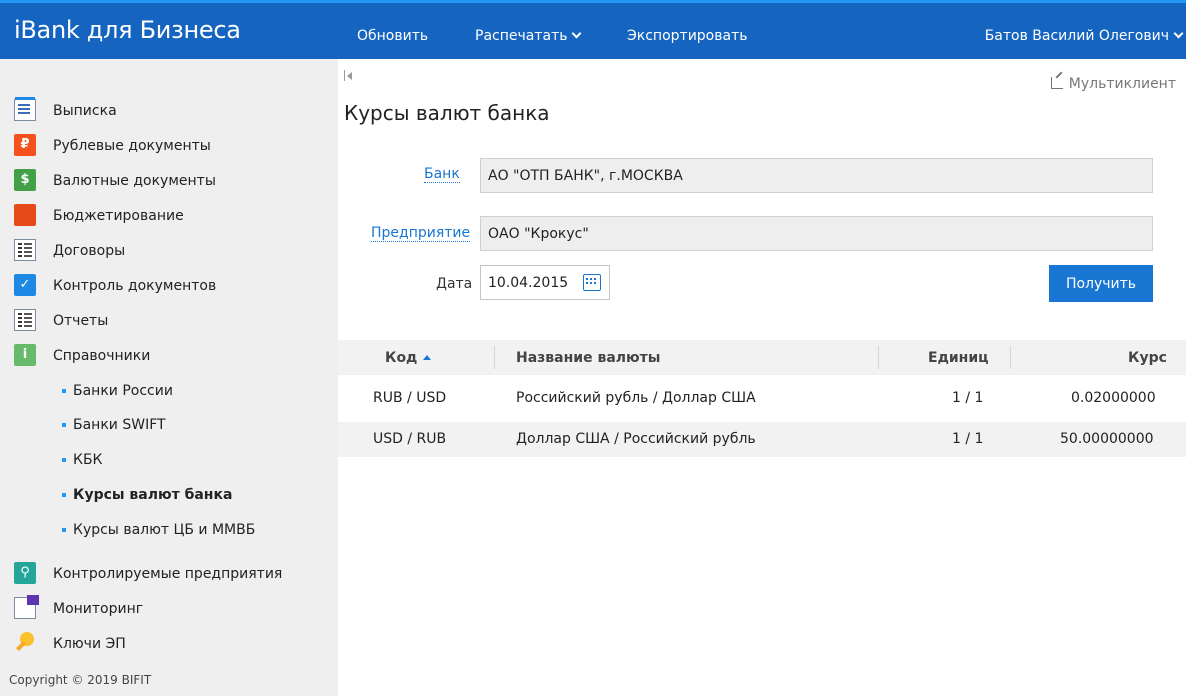  Describe the element at coordinates (169, 609) in the screenshot. I see `sidebar-item-monitoring: Мониторинг` at that location.